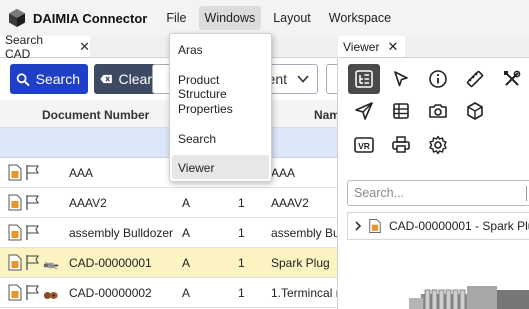  I want to click on app-title: DAIMIA Connector, so click(90, 18).